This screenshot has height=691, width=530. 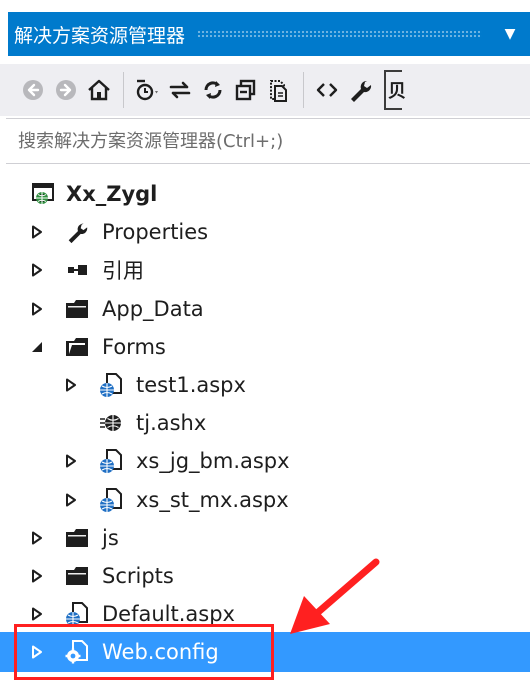 I want to click on web-project-icon, so click(x=43, y=194).